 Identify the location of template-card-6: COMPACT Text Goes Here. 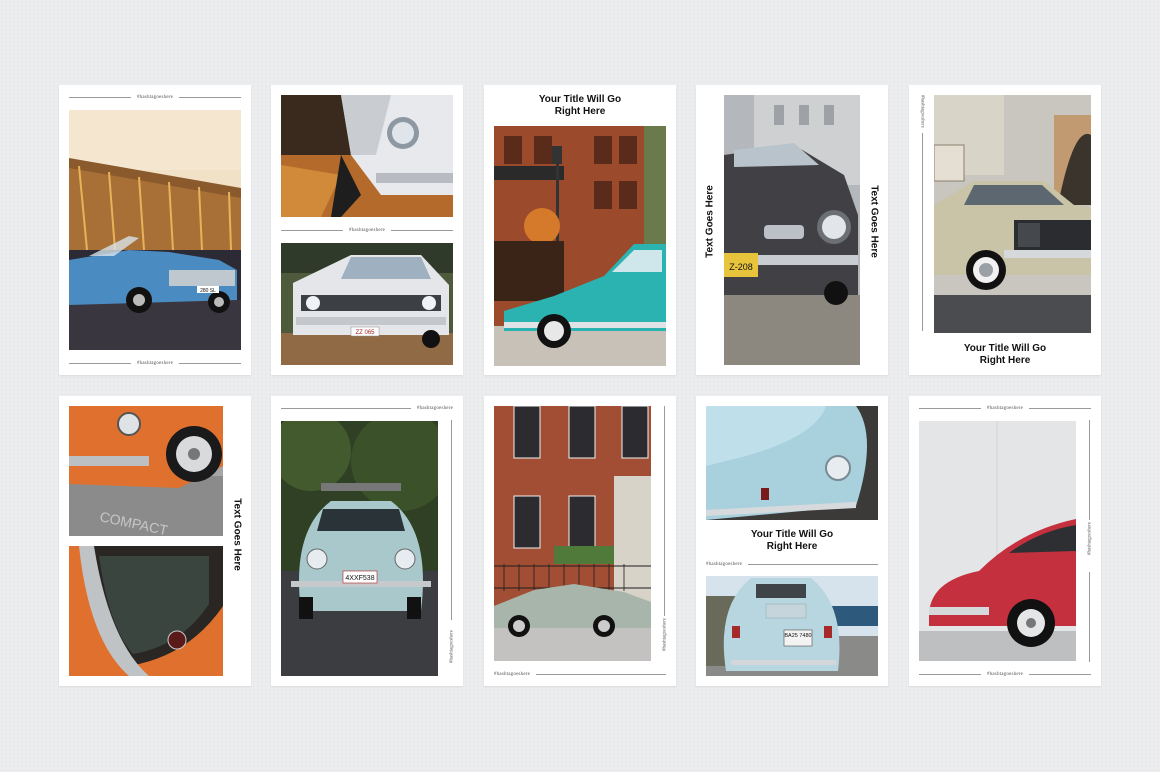
(155, 541).